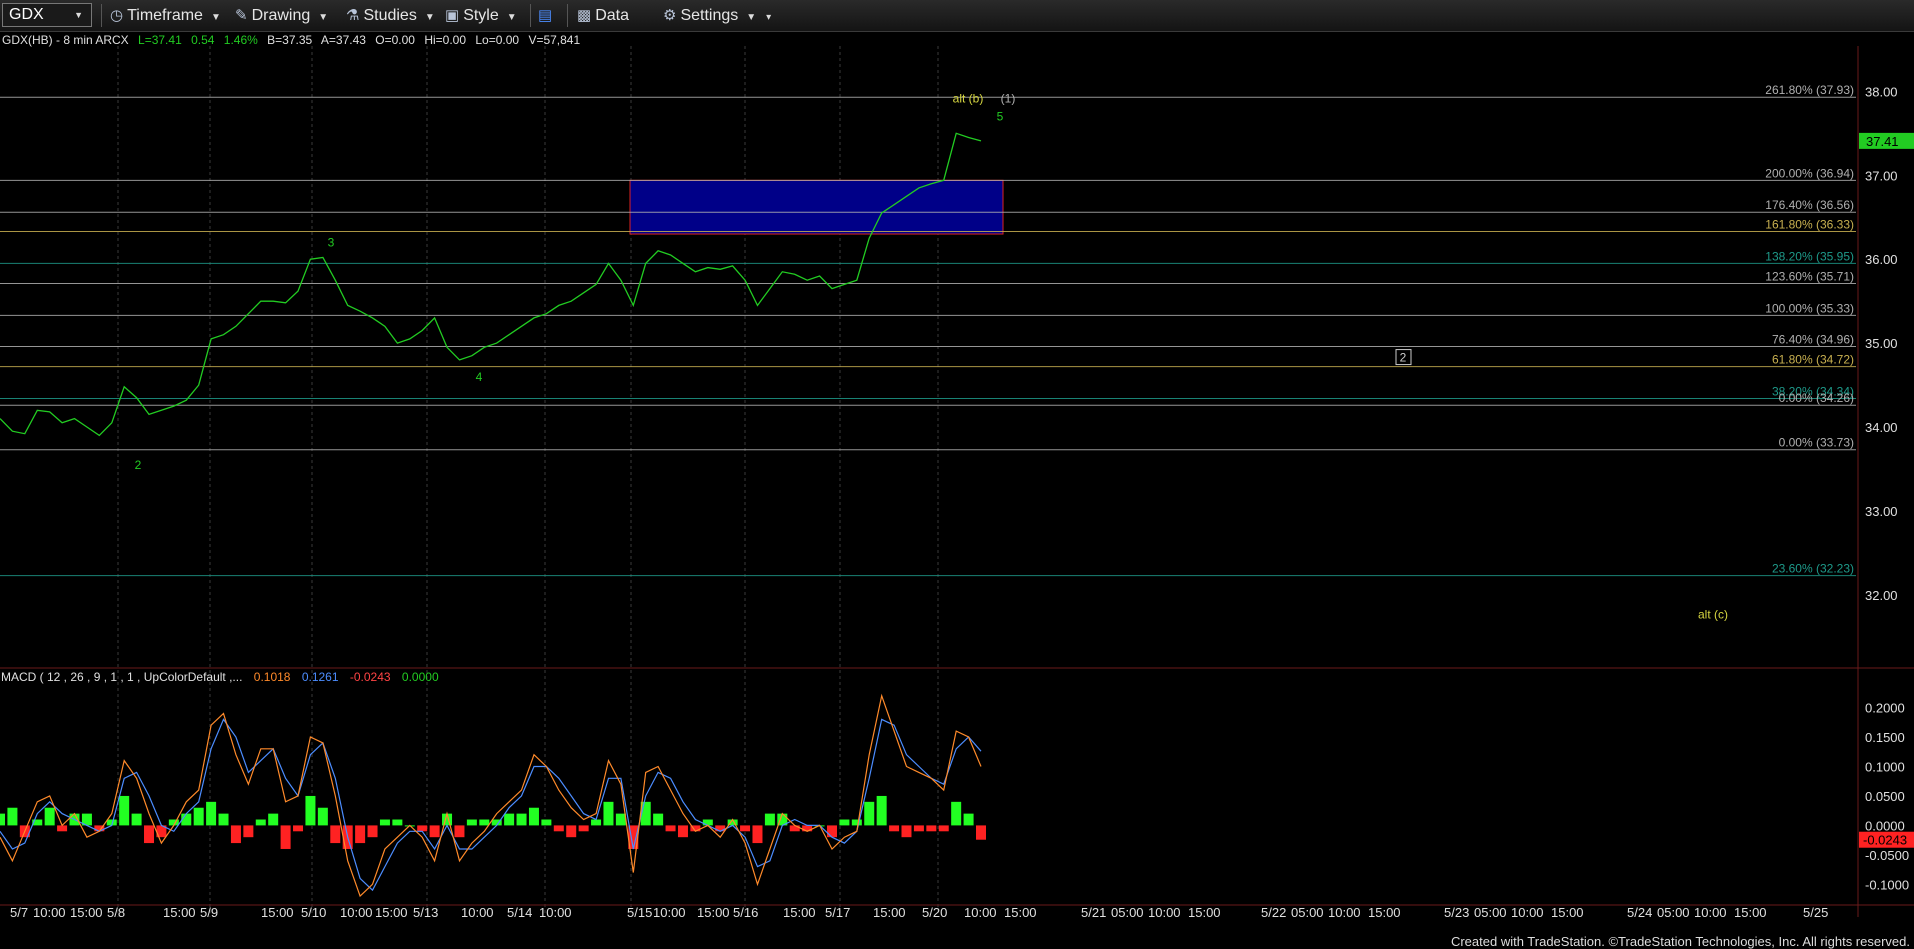  I want to click on fib-label: 123.60% (35.71), so click(1809, 277).